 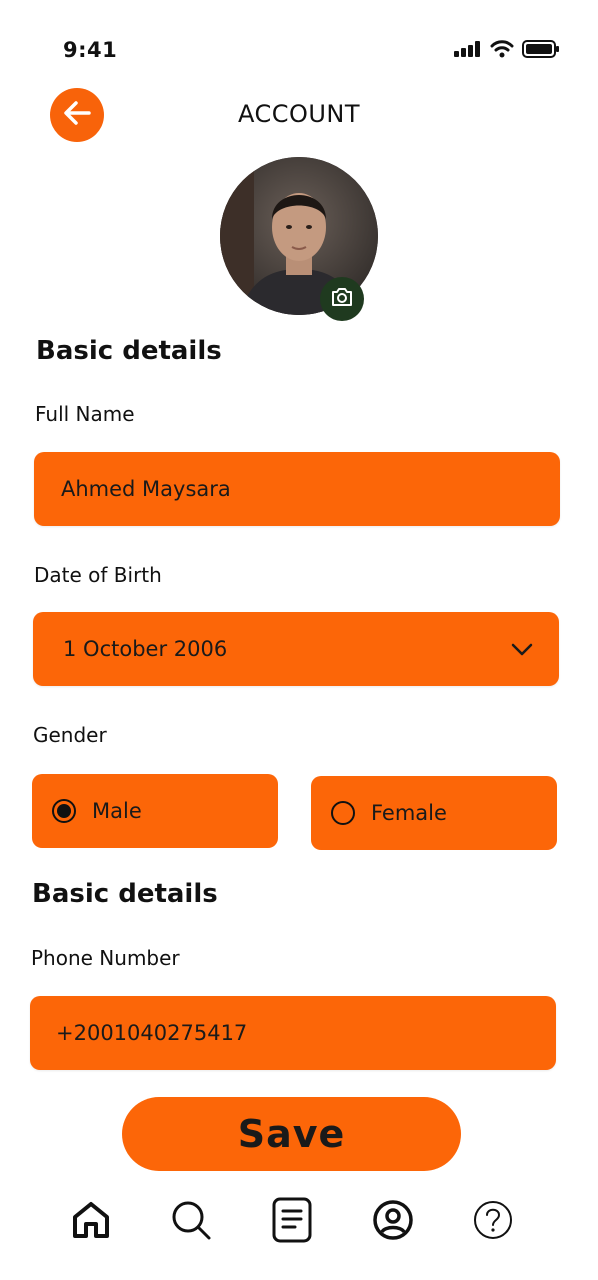 I want to click on tab-search, so click(x=191, y=1222).